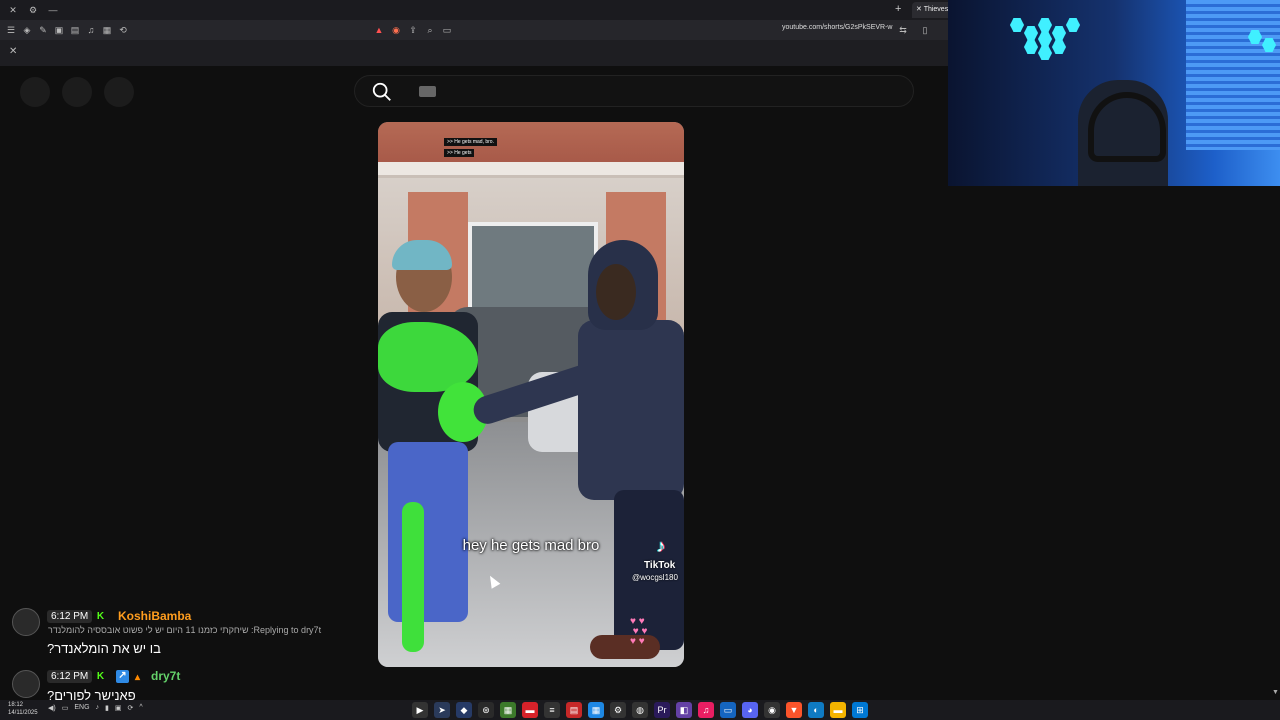 The width and height of the screenshot is (1280, 720). Describe the element at coordinates (1275, 692) in the screenshot. I see `scroll-down-icon: ▼` at that location.